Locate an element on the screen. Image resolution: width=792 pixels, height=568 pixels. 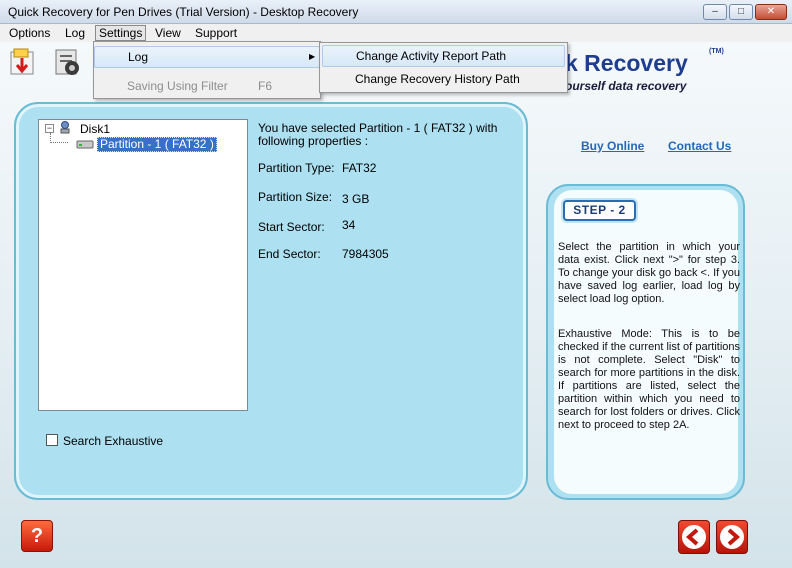
step-badge: STEP - 2 is located at coordinates (599, 210).